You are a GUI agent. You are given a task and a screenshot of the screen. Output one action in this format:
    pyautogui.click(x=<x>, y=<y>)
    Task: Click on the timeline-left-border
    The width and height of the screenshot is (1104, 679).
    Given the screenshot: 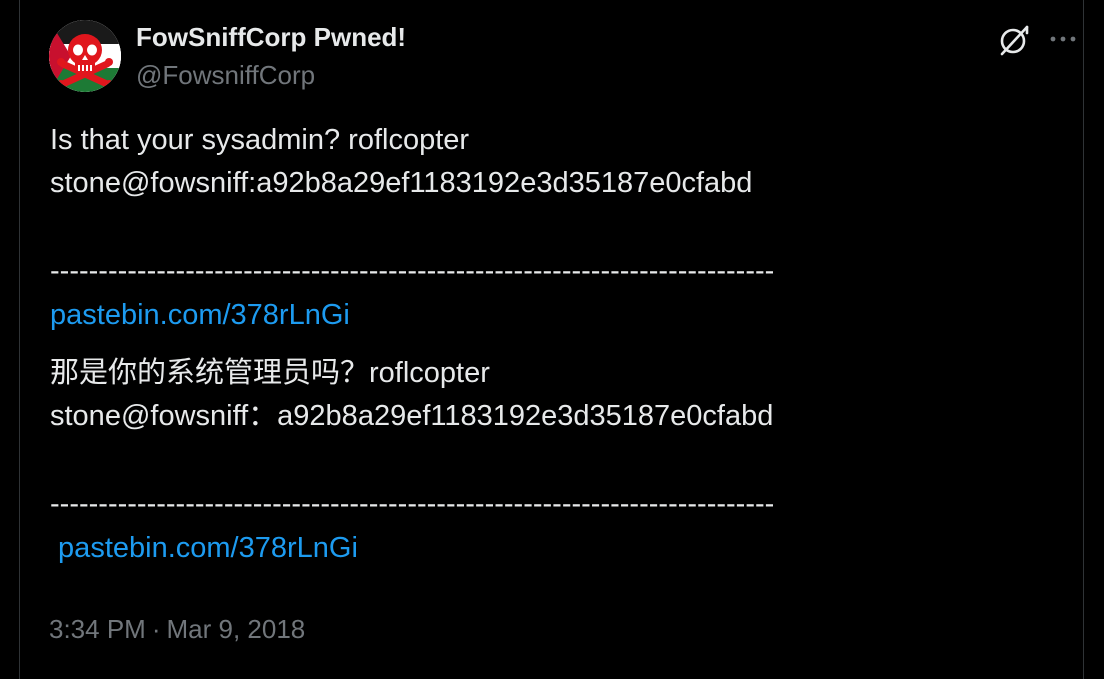 What is the action you would take?
    pyautogui.click(x=19, y=339)
    